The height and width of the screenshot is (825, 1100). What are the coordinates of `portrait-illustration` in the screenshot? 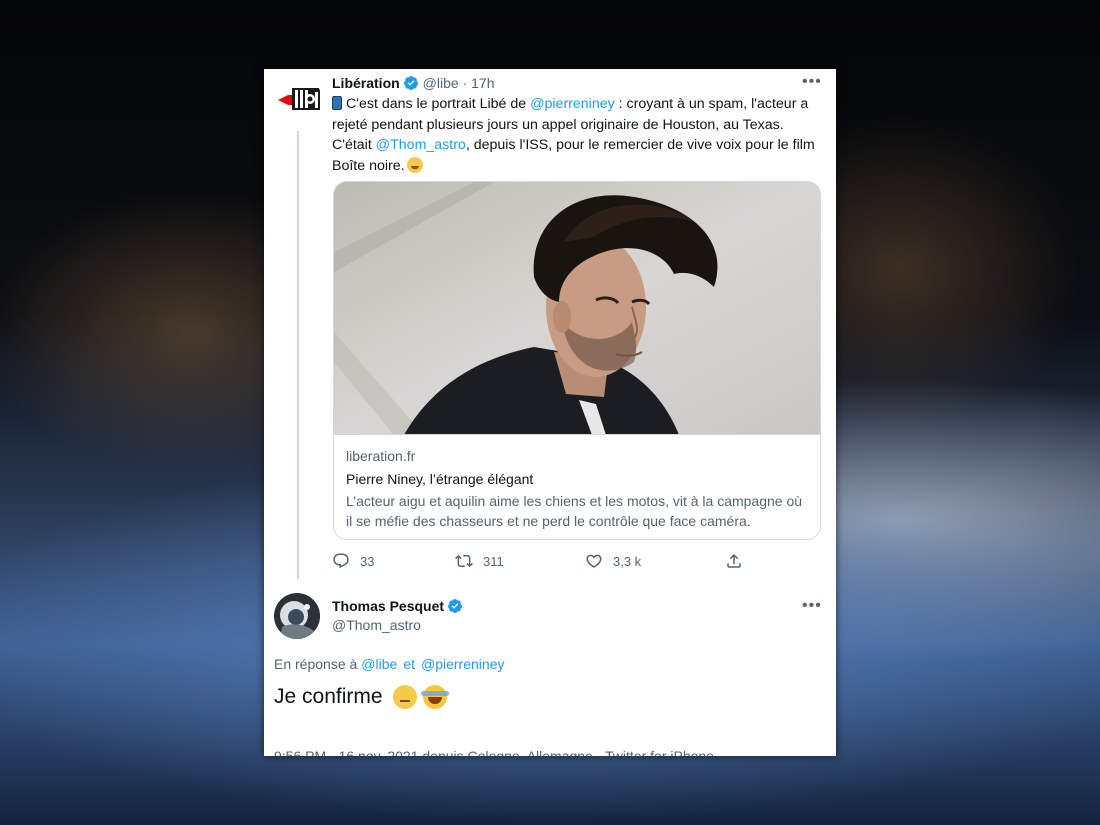 It's located at (577, 308).